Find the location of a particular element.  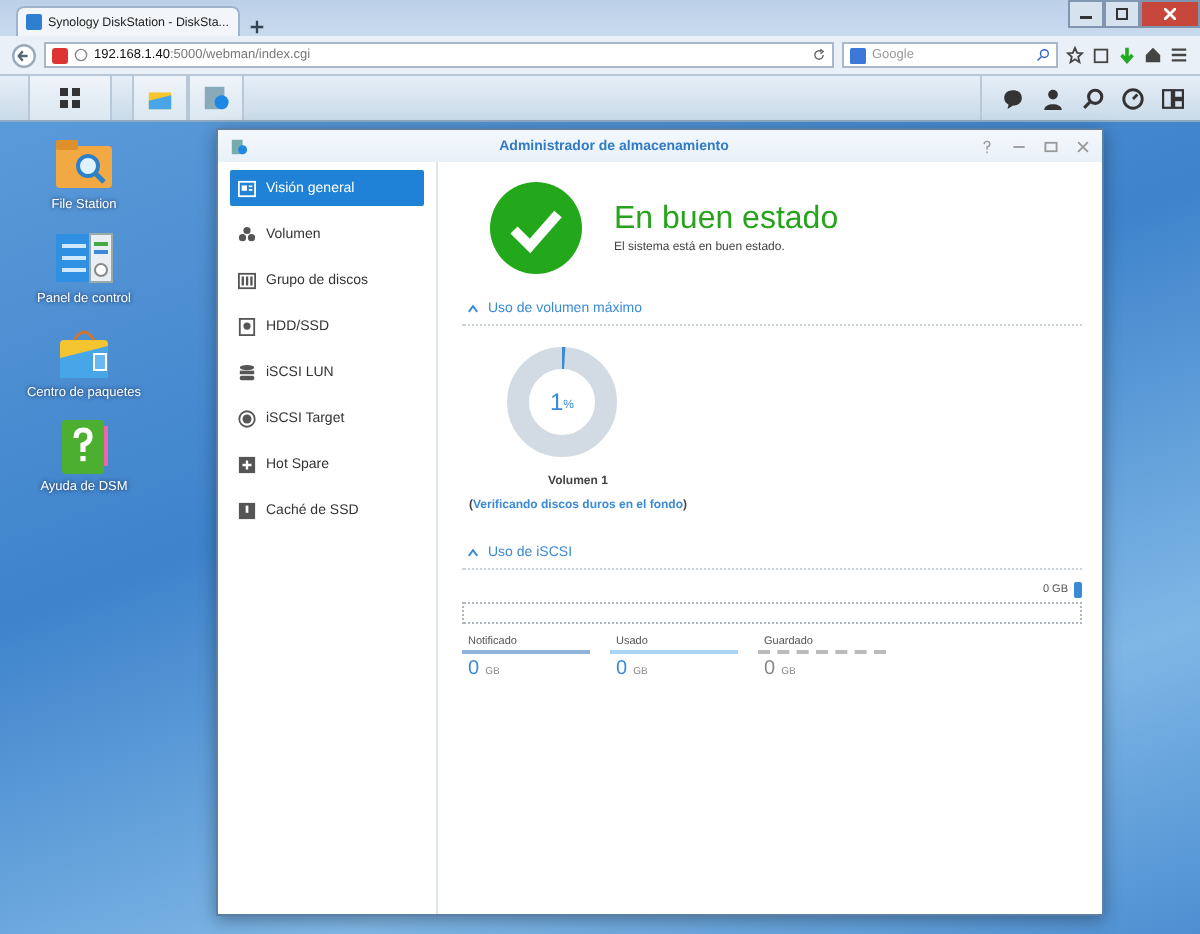

usage-percent: 1 is located at coordinates (556, 402).